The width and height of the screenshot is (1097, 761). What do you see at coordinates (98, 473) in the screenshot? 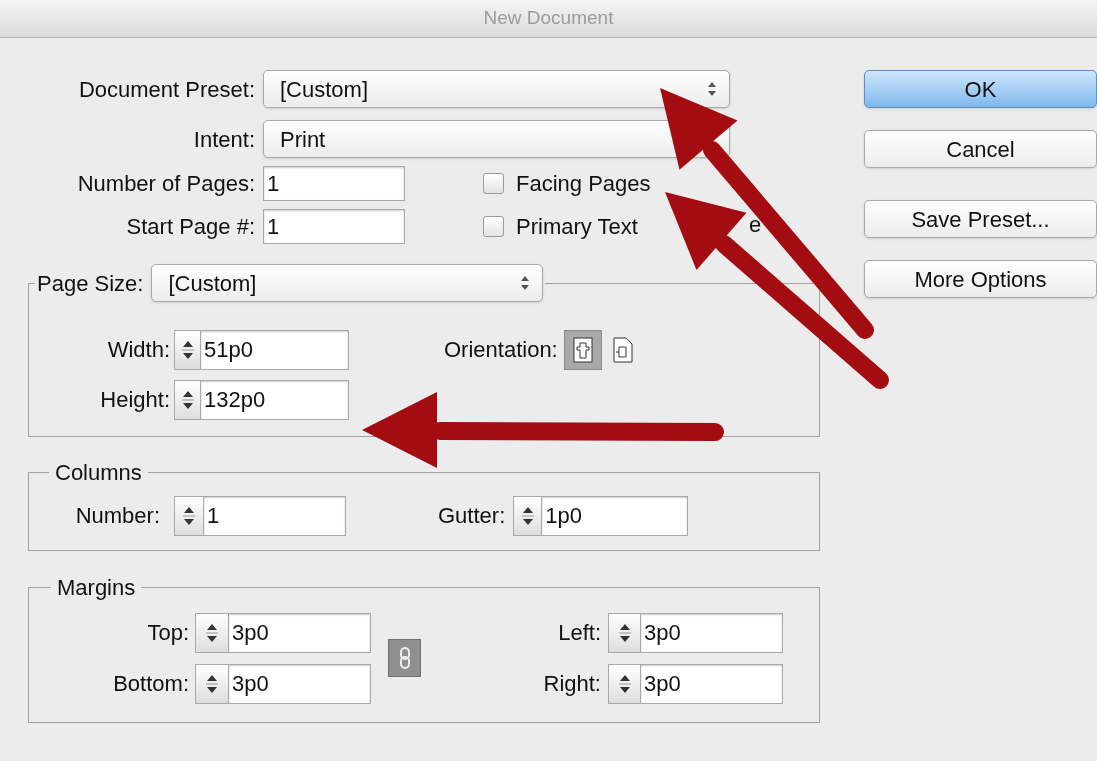
I see `group-title: Columns` at bounding box center [98, 473].